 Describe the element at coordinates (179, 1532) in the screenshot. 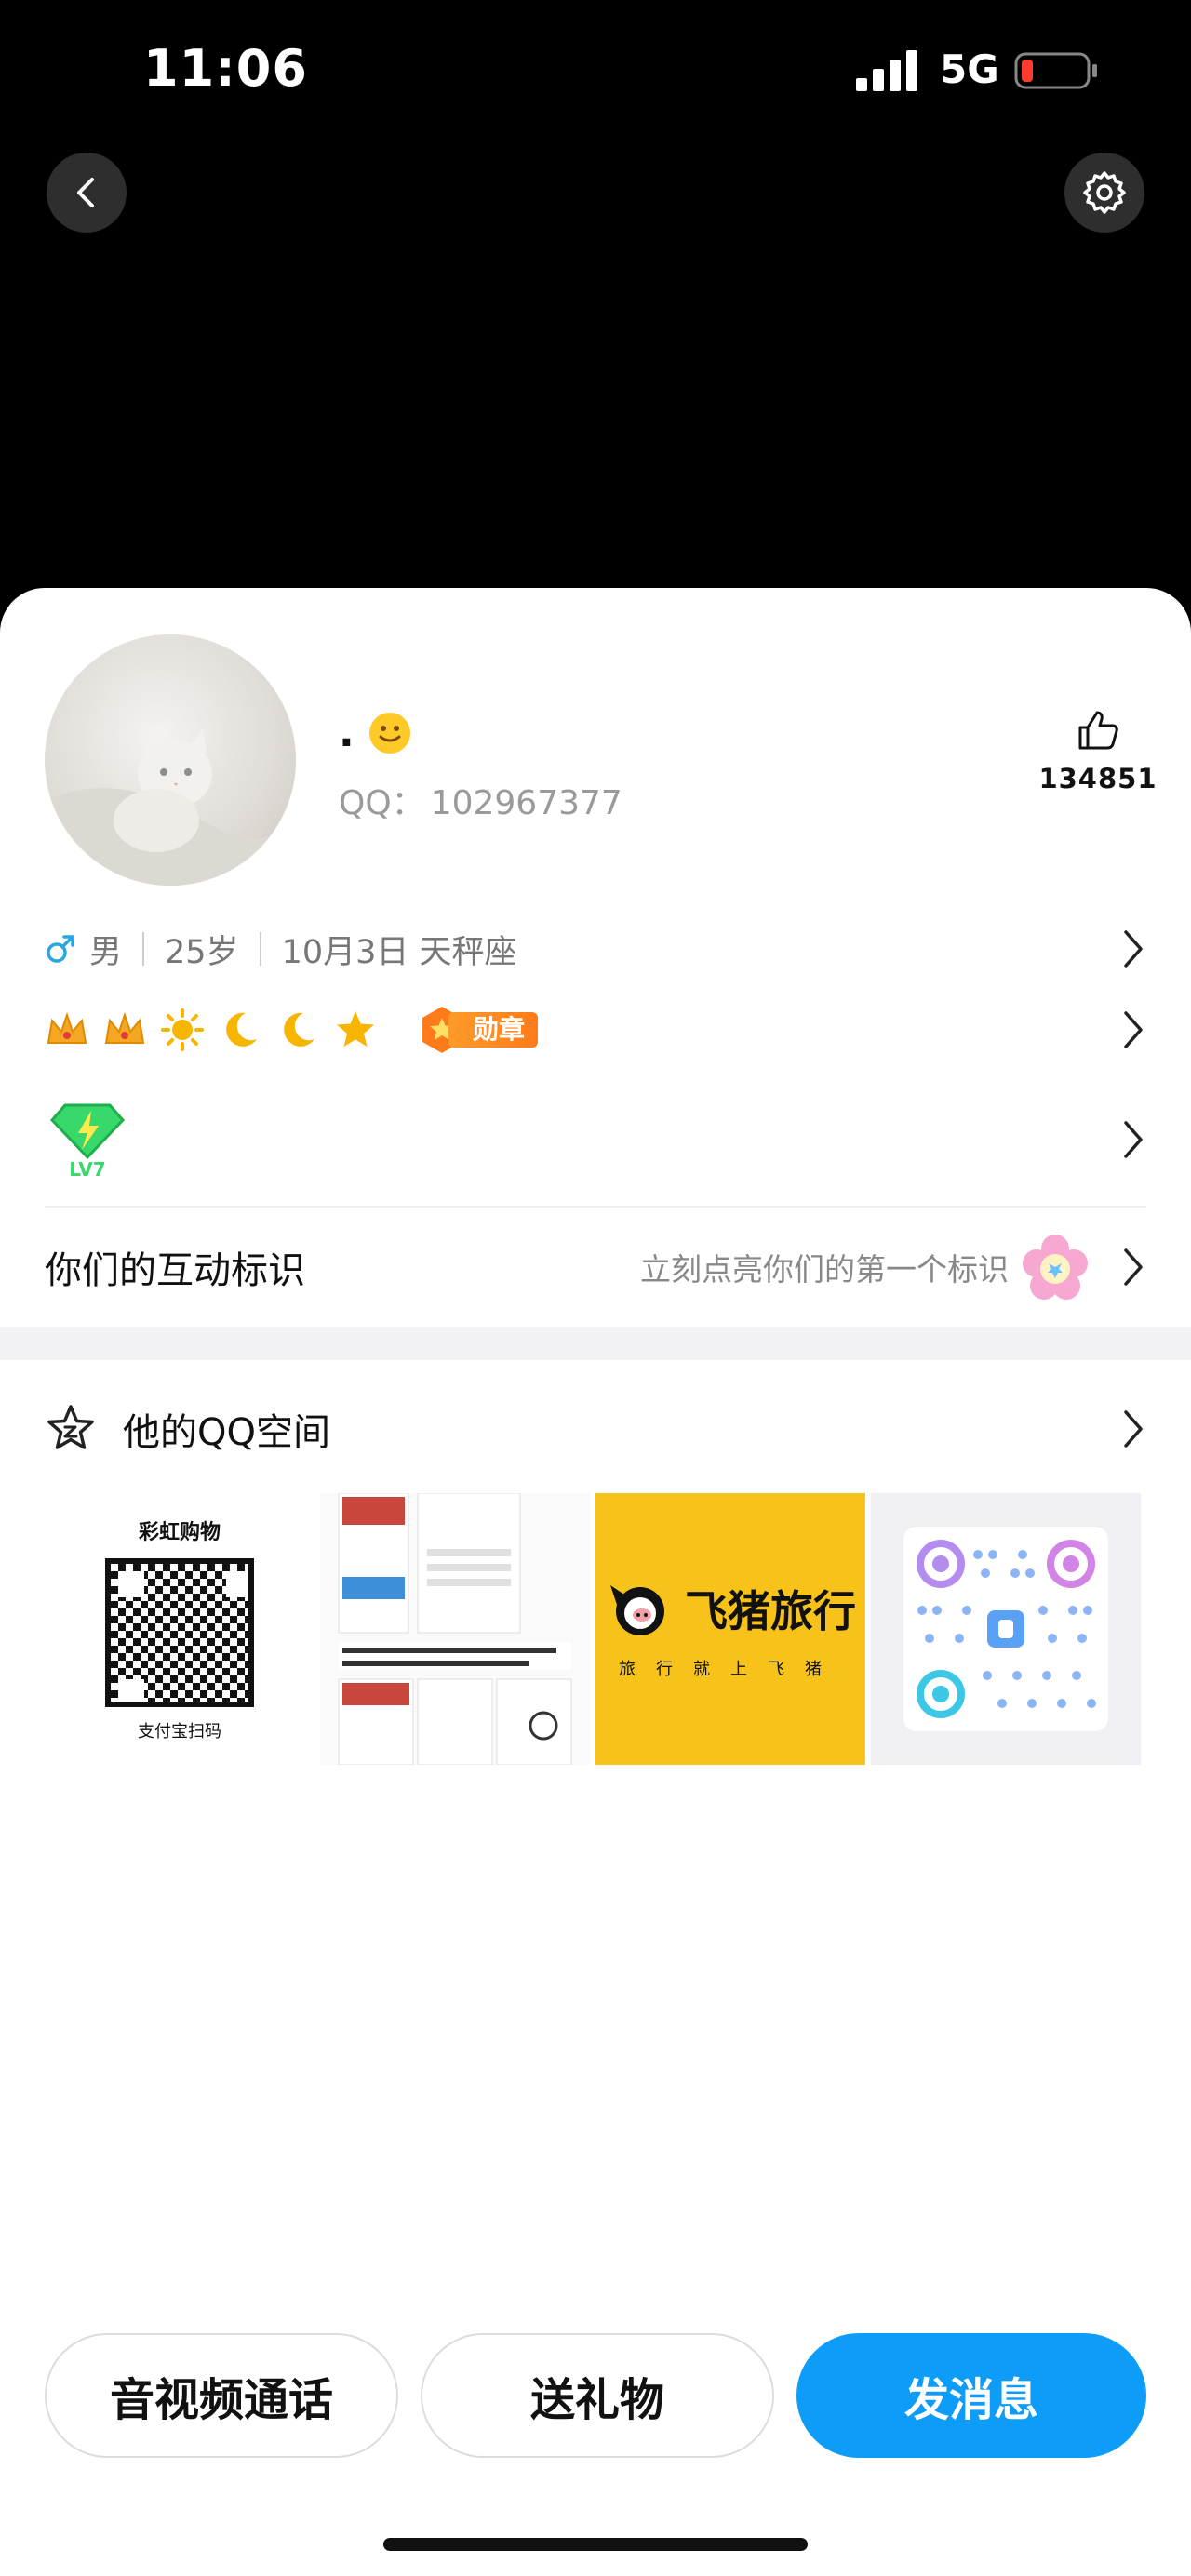

I see `thumbnail-caption-top: 彩虹购物` at that location.